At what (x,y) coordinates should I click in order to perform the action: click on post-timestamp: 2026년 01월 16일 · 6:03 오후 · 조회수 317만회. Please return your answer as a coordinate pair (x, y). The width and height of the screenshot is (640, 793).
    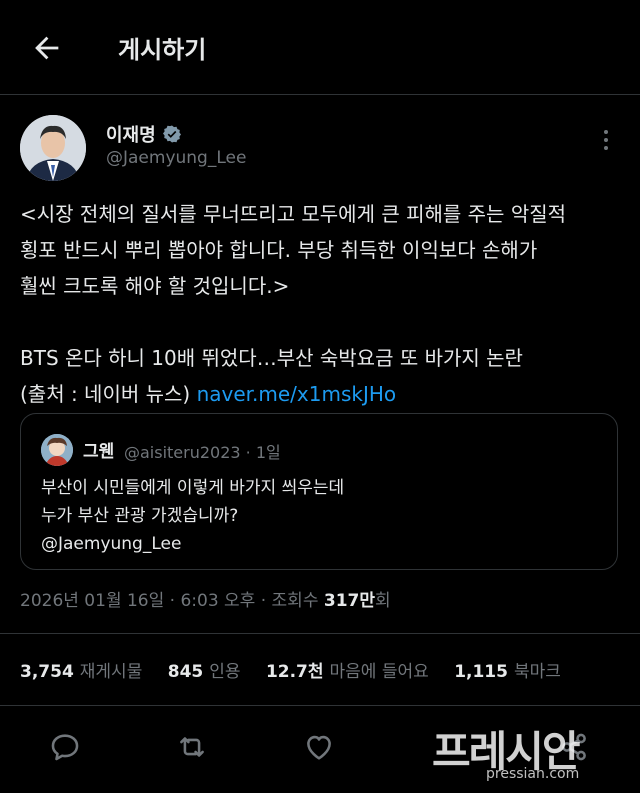
    Looking at the image, I should click on (205, 598).